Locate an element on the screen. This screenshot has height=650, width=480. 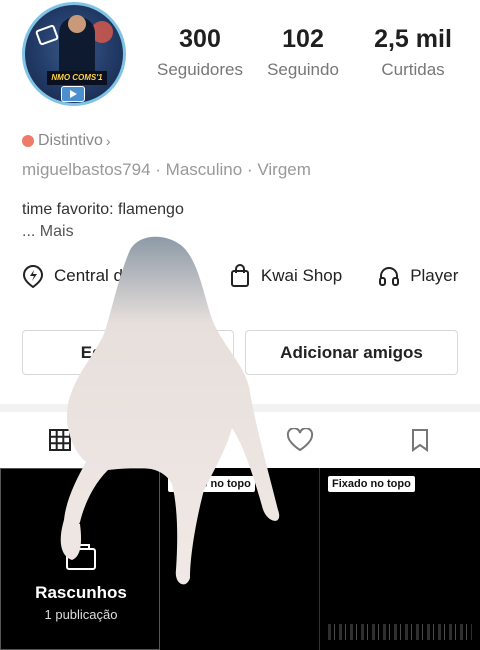
lightning-pin-icon is located at coordinates (33, 276).